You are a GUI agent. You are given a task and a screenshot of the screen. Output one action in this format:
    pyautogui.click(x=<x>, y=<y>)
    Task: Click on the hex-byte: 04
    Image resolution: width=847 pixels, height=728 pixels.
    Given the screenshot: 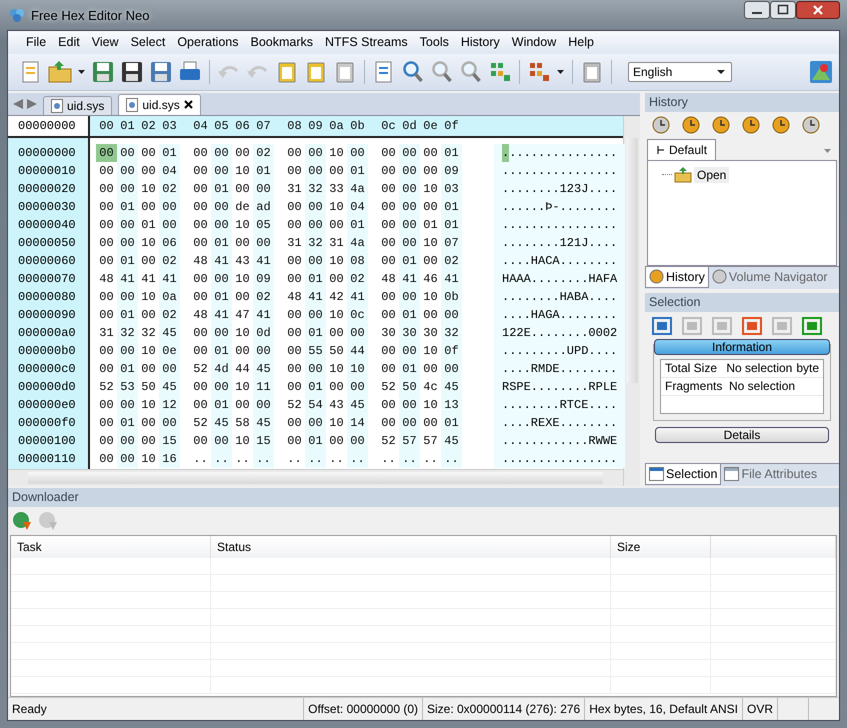 What is the action you would take?
    pyautogui.click(x=357, y=207)
    